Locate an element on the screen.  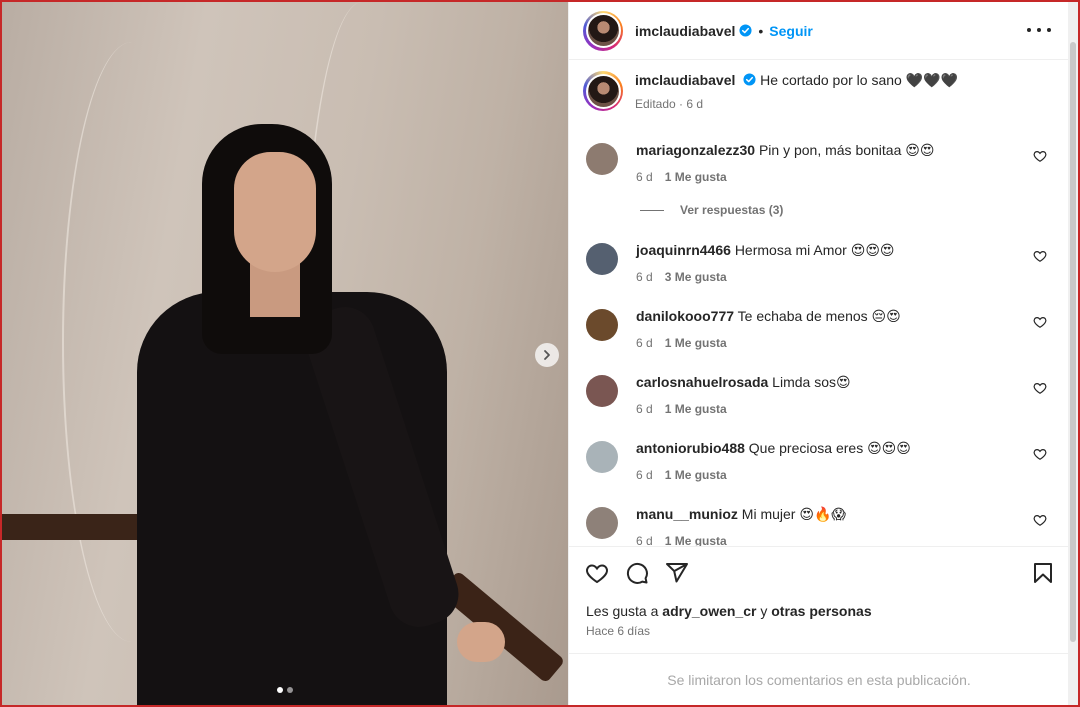
comment-username: mariagonzalezz30 is located at coordinates (695, 150).